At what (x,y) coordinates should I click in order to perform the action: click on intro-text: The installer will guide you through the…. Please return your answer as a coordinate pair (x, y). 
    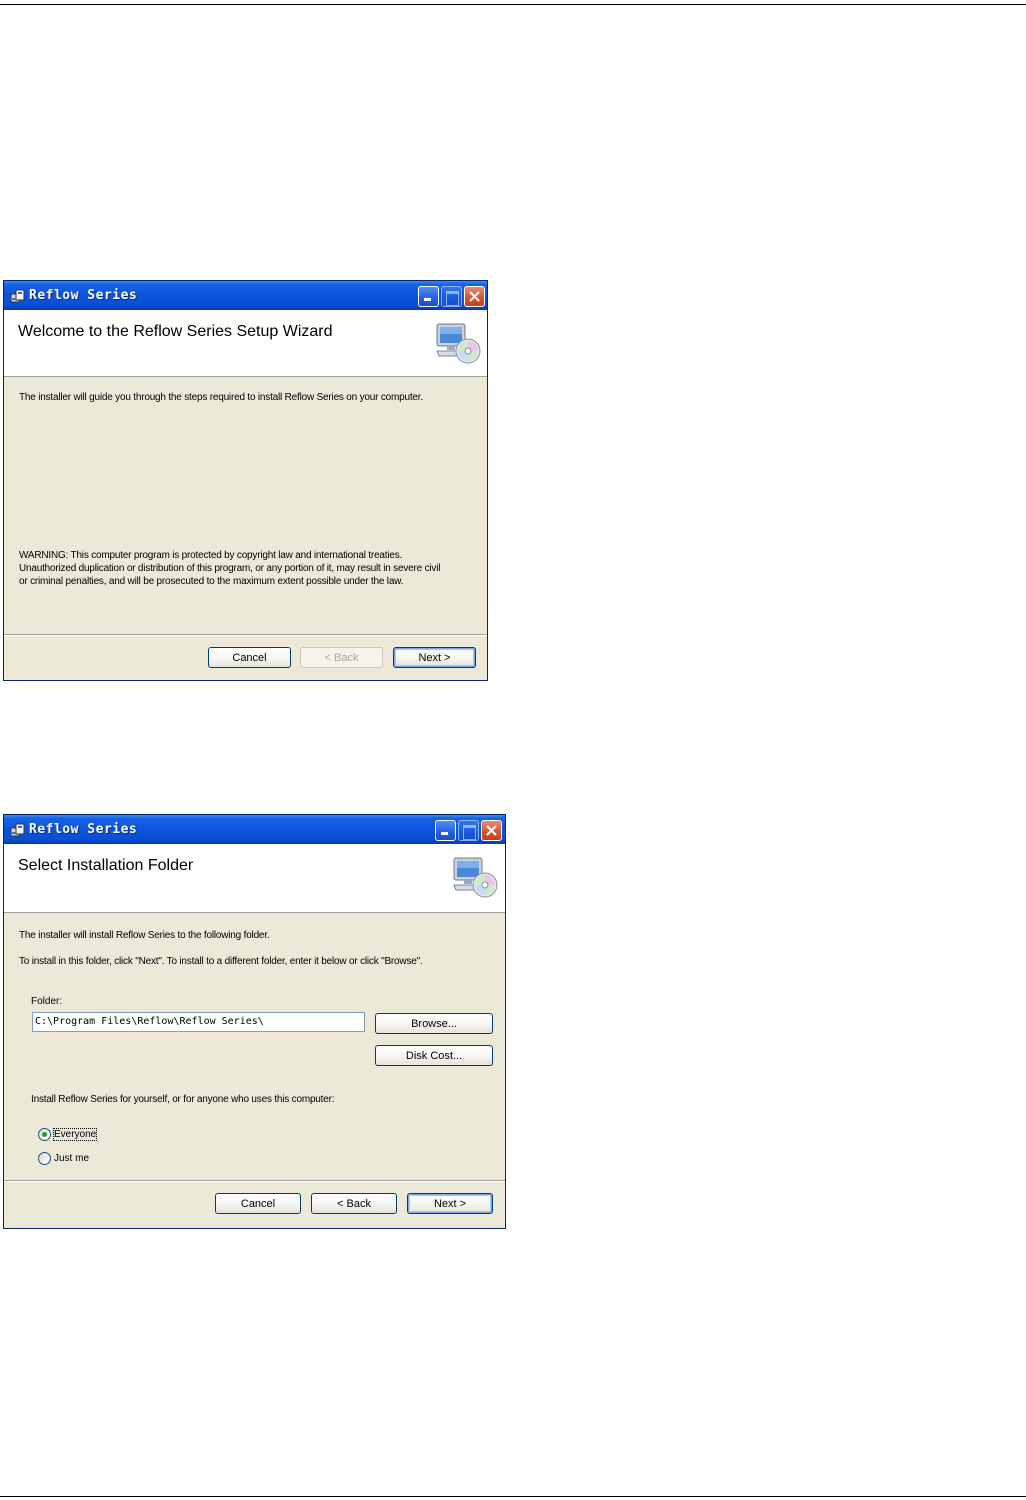
    Looking at the image, I should click on (221, 397).